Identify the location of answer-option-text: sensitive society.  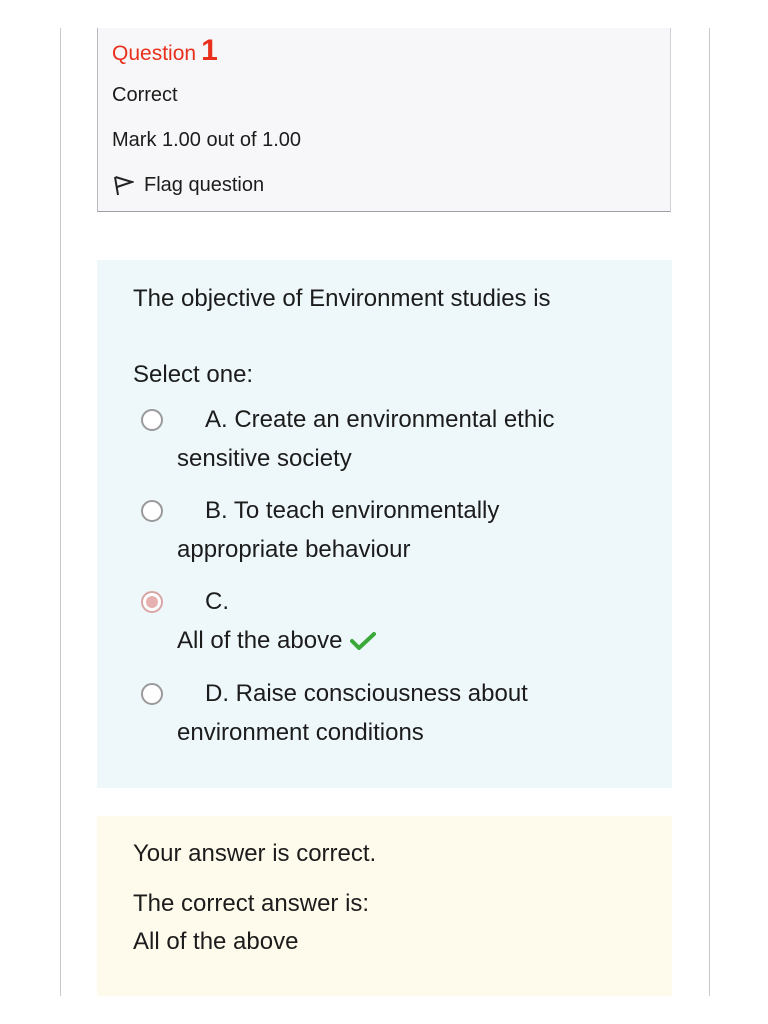
(264, 458).